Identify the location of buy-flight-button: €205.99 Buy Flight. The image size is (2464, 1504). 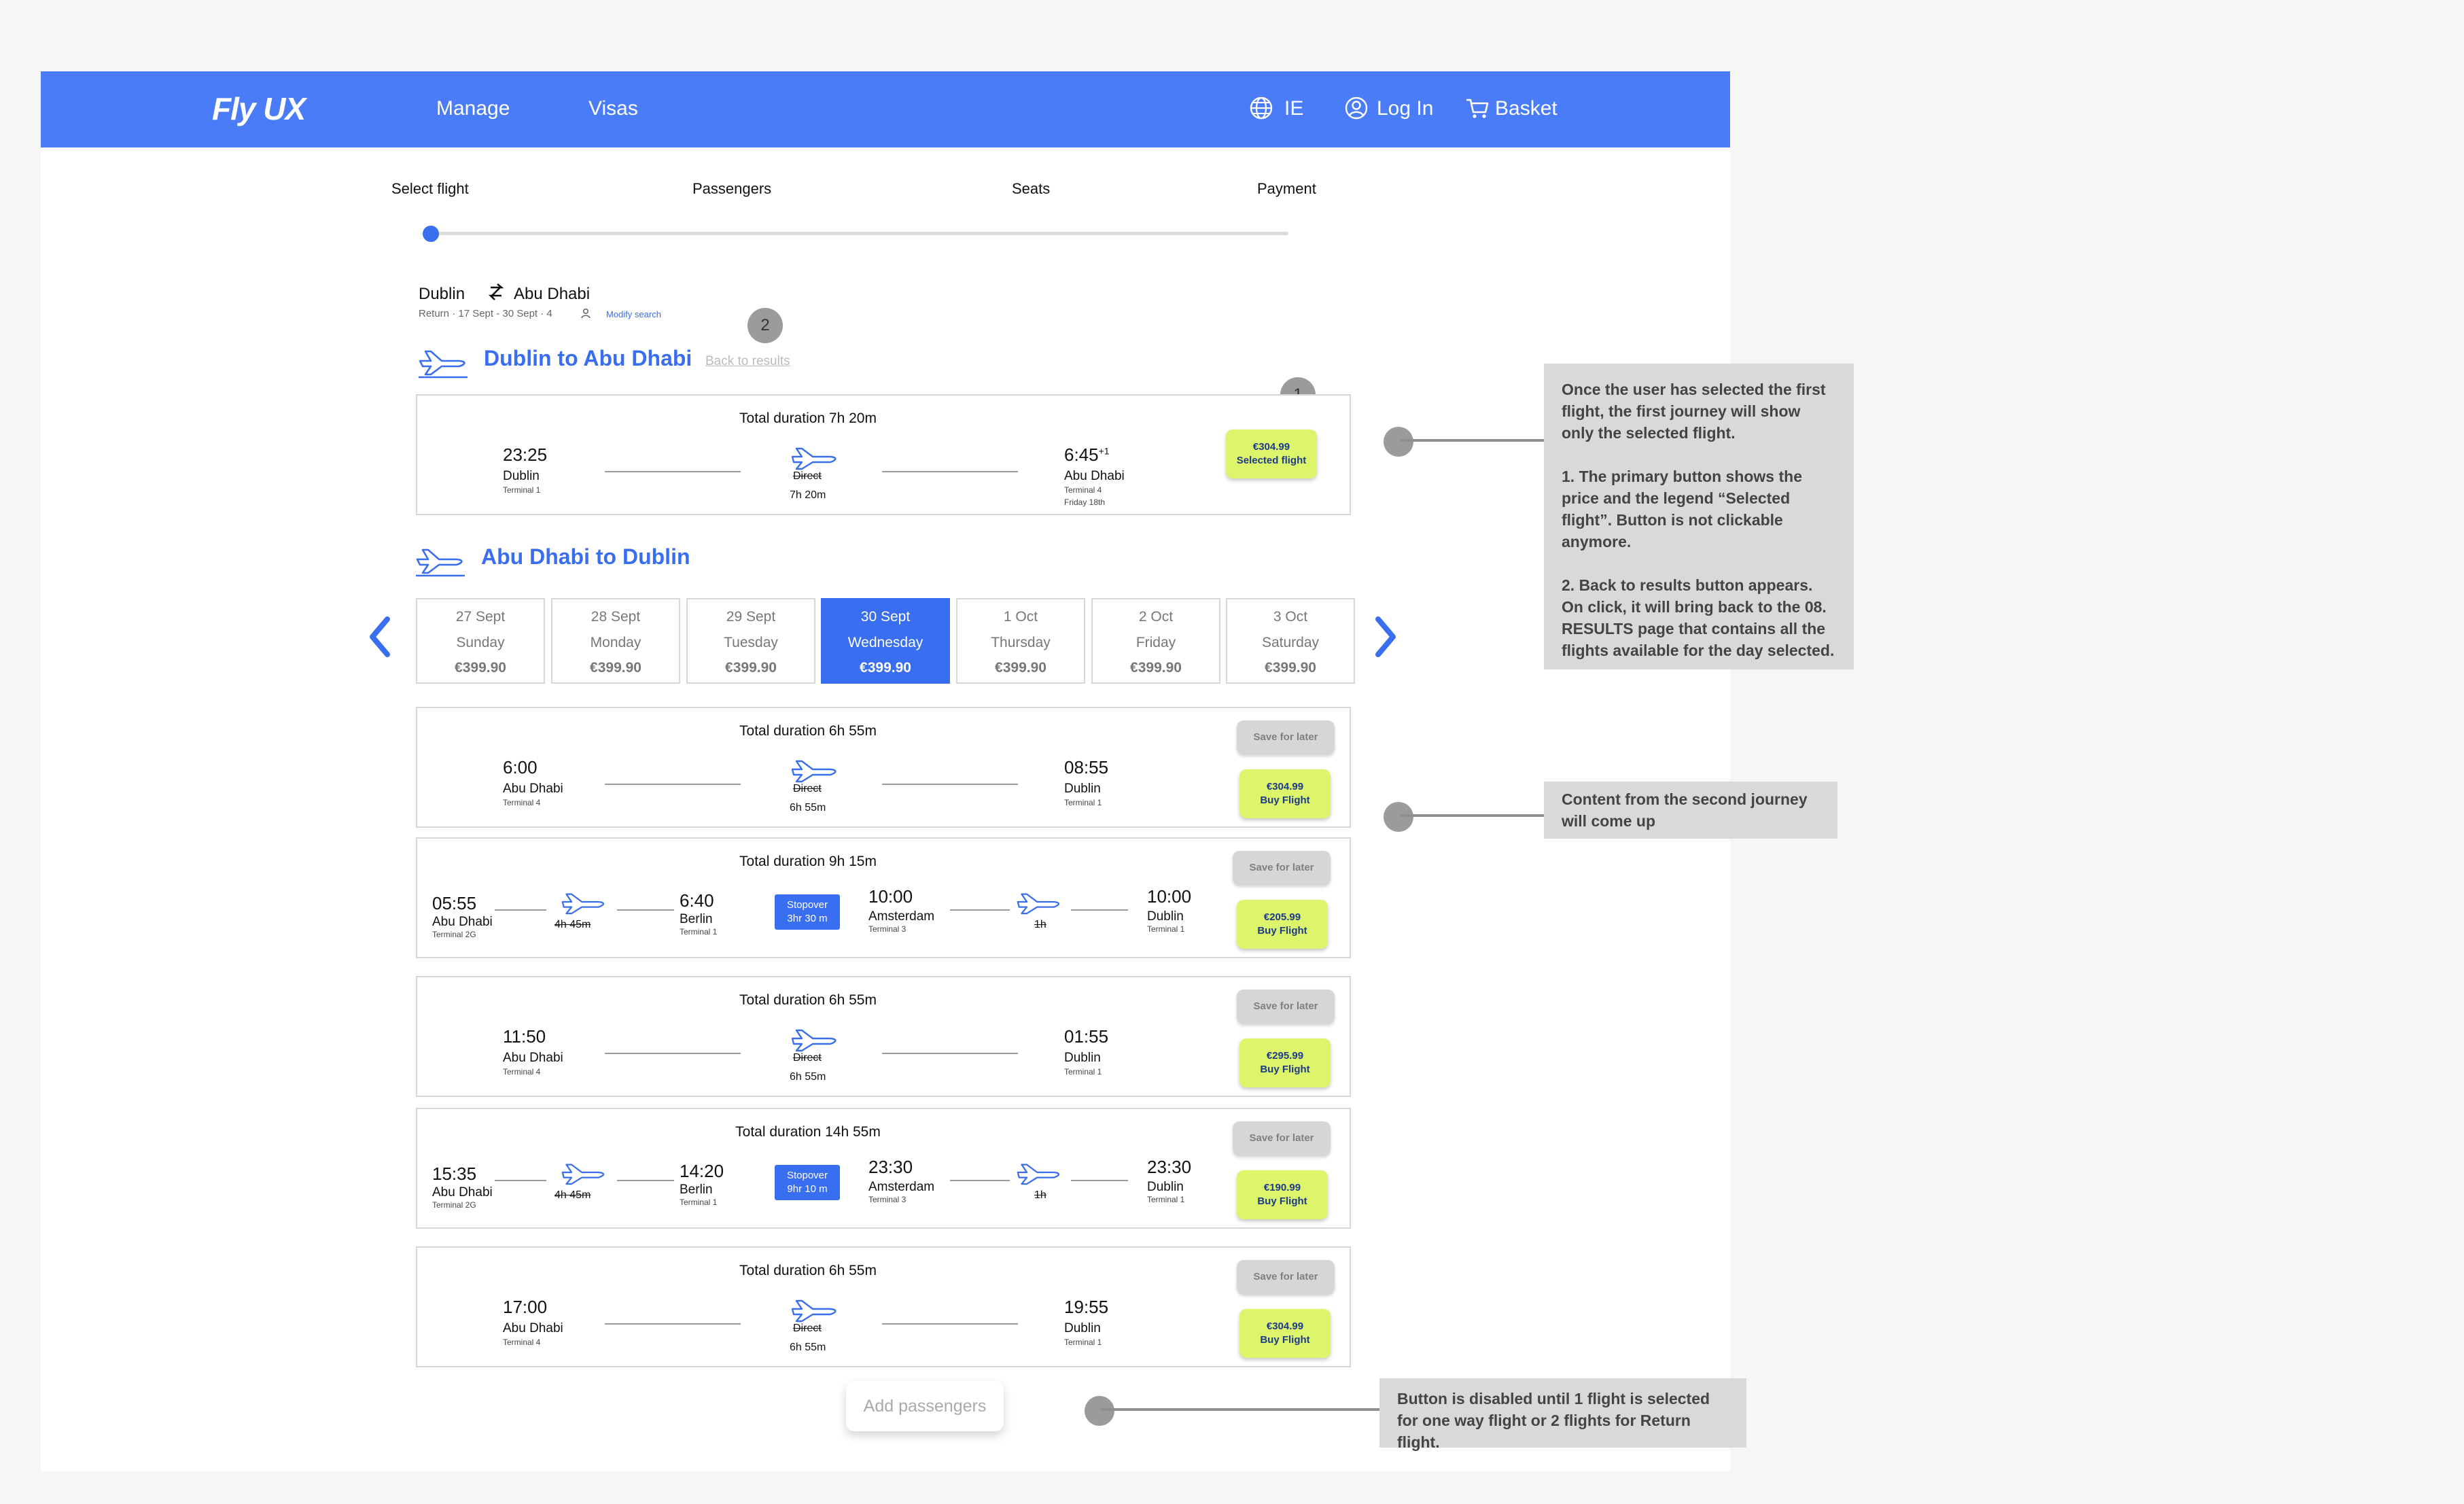
(1282, 924).